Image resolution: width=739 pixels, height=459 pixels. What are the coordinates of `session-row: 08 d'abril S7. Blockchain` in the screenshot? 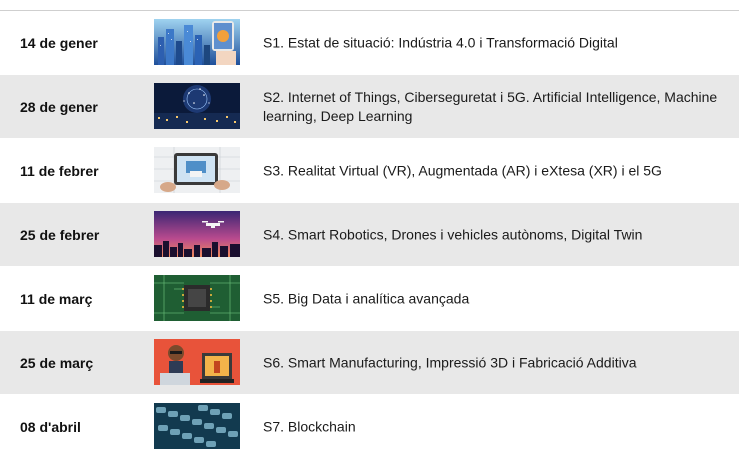 It's located at (369, 427).